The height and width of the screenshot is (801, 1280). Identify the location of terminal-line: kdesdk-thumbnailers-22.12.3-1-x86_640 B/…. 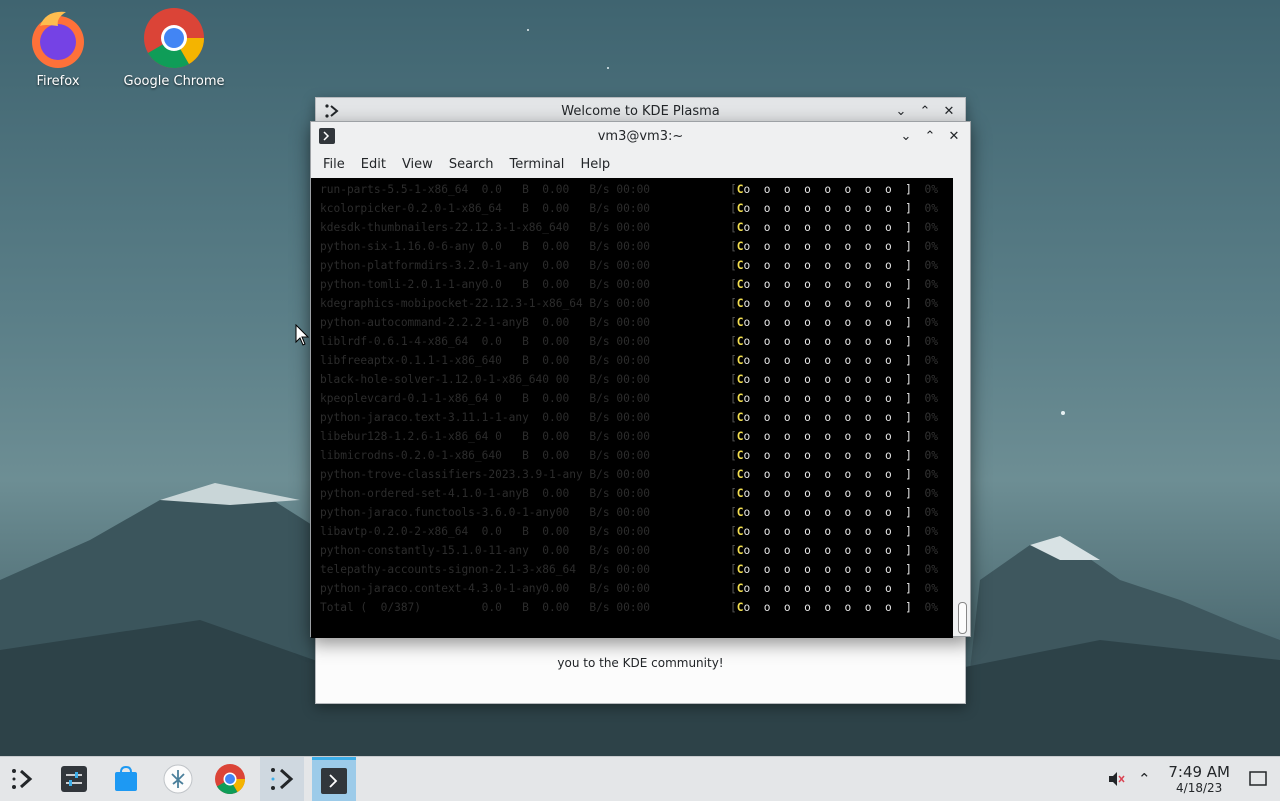
(632, 227).